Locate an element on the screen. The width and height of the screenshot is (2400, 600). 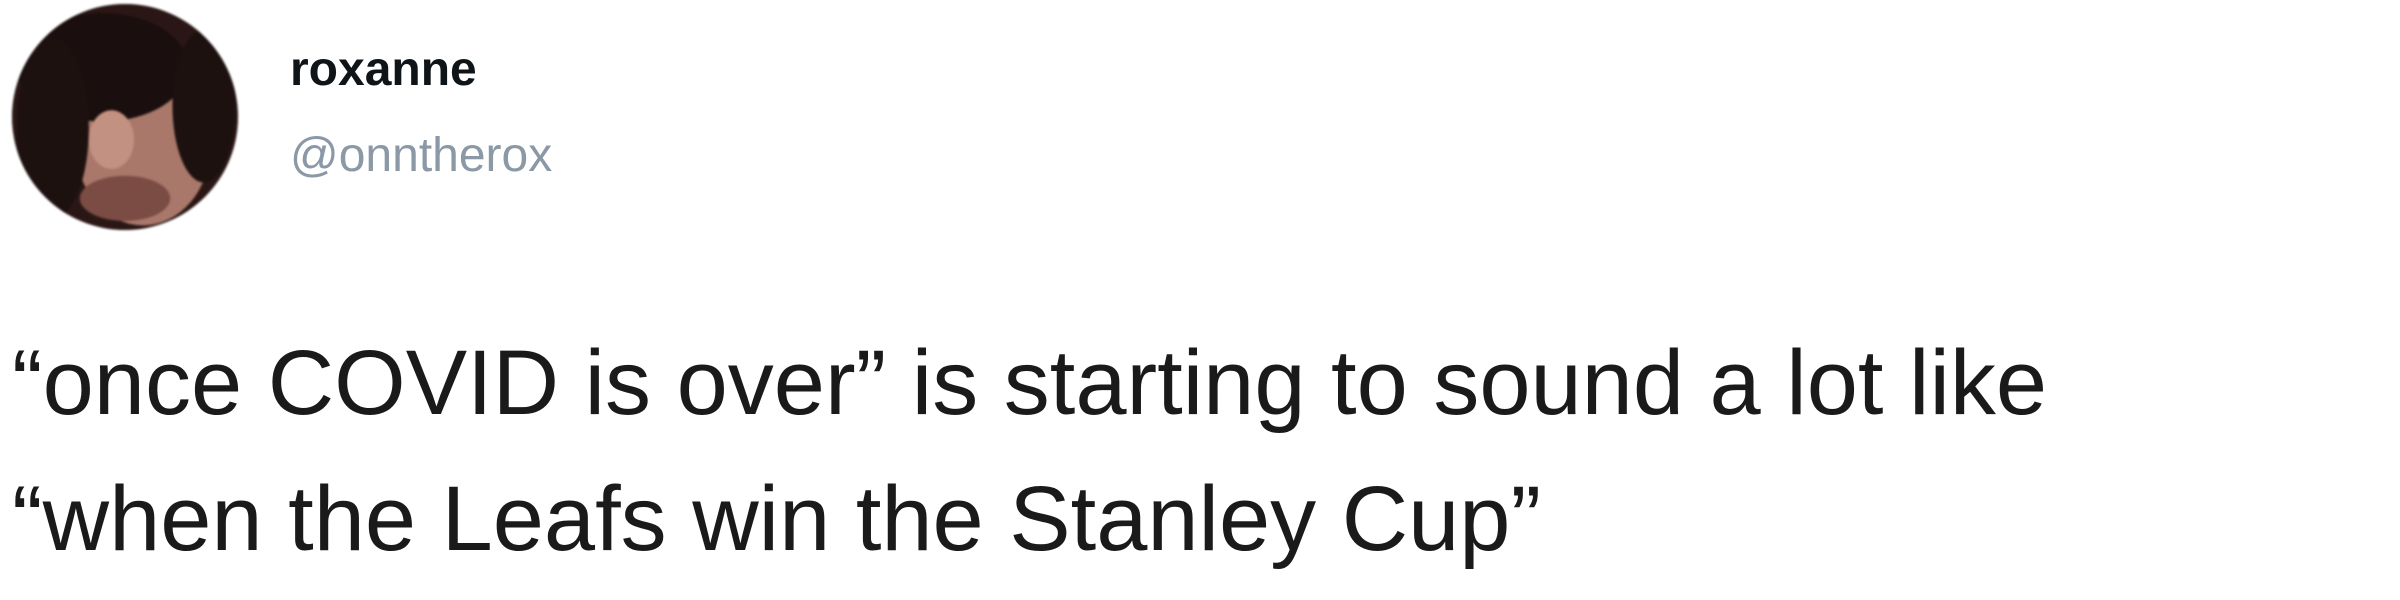
avatar-image is located at coordinates (125, 117).